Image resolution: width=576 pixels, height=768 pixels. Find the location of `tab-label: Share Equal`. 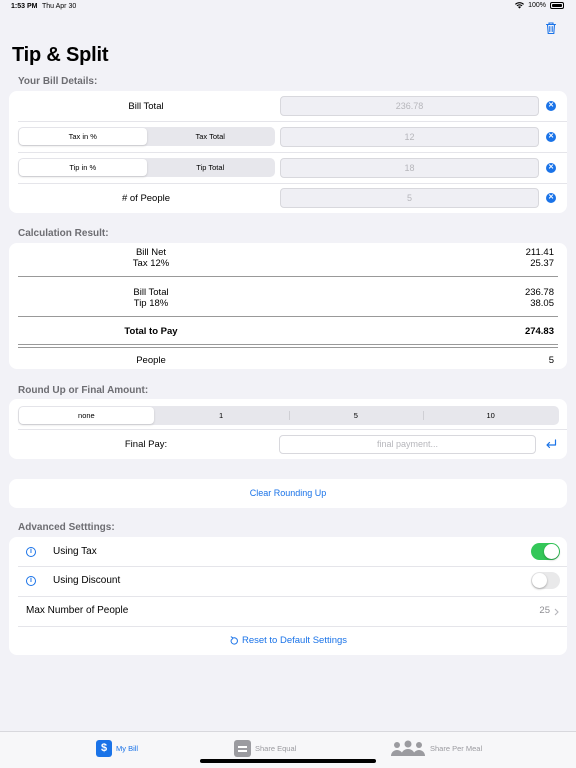

tab-label: Share Equal is located at coordinates (276, 748).